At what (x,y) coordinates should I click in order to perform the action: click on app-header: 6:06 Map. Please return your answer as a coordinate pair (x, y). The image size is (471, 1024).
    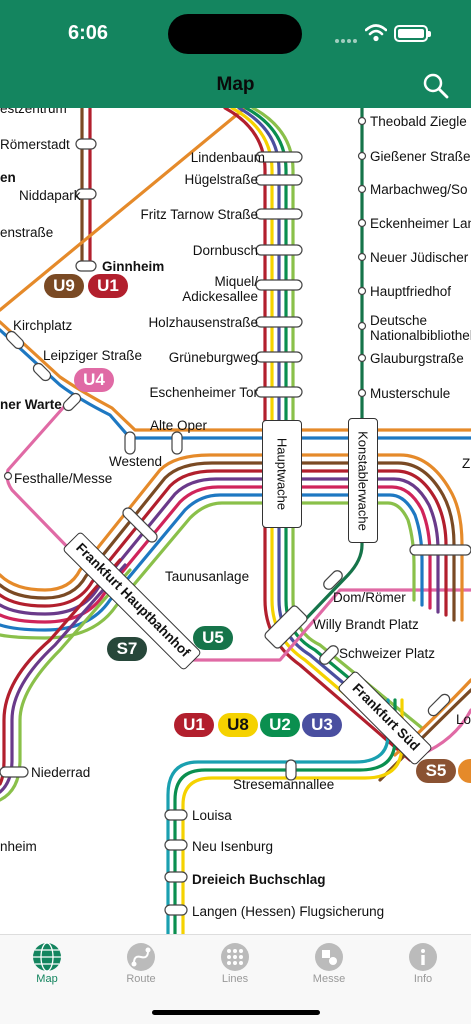
    Looking at the image, I should click on (235, 54).